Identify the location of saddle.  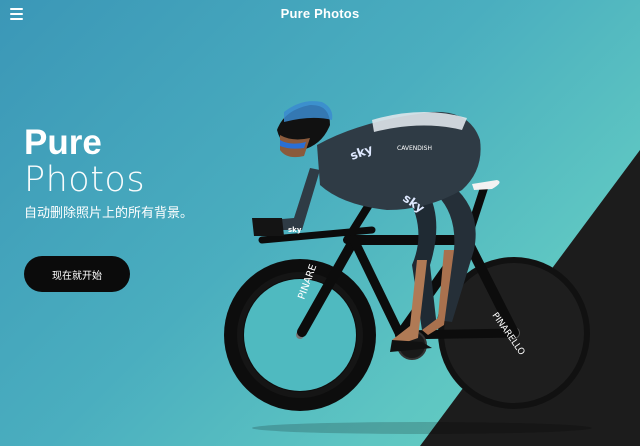
(486, 185).